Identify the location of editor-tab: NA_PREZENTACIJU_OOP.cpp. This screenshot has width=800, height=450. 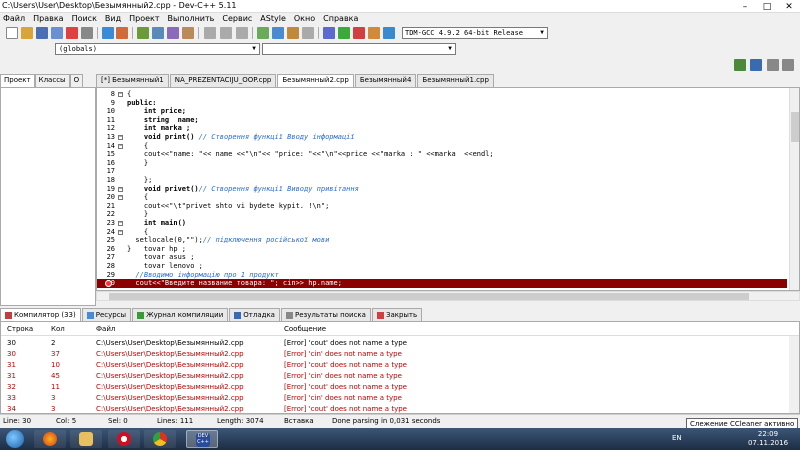
(223, 80).